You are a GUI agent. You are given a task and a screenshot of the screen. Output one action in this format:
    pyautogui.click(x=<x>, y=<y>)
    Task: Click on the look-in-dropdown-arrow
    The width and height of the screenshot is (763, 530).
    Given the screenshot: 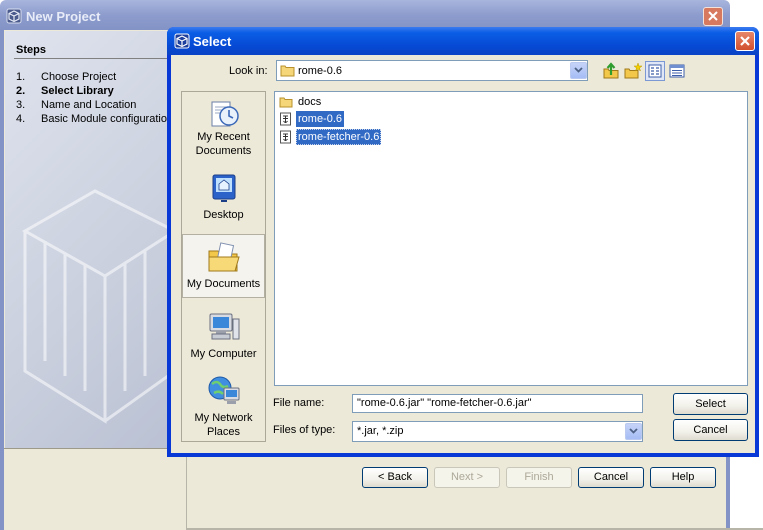 What is the action you would take?
    pyautogui.click(x=578, y=70)
    